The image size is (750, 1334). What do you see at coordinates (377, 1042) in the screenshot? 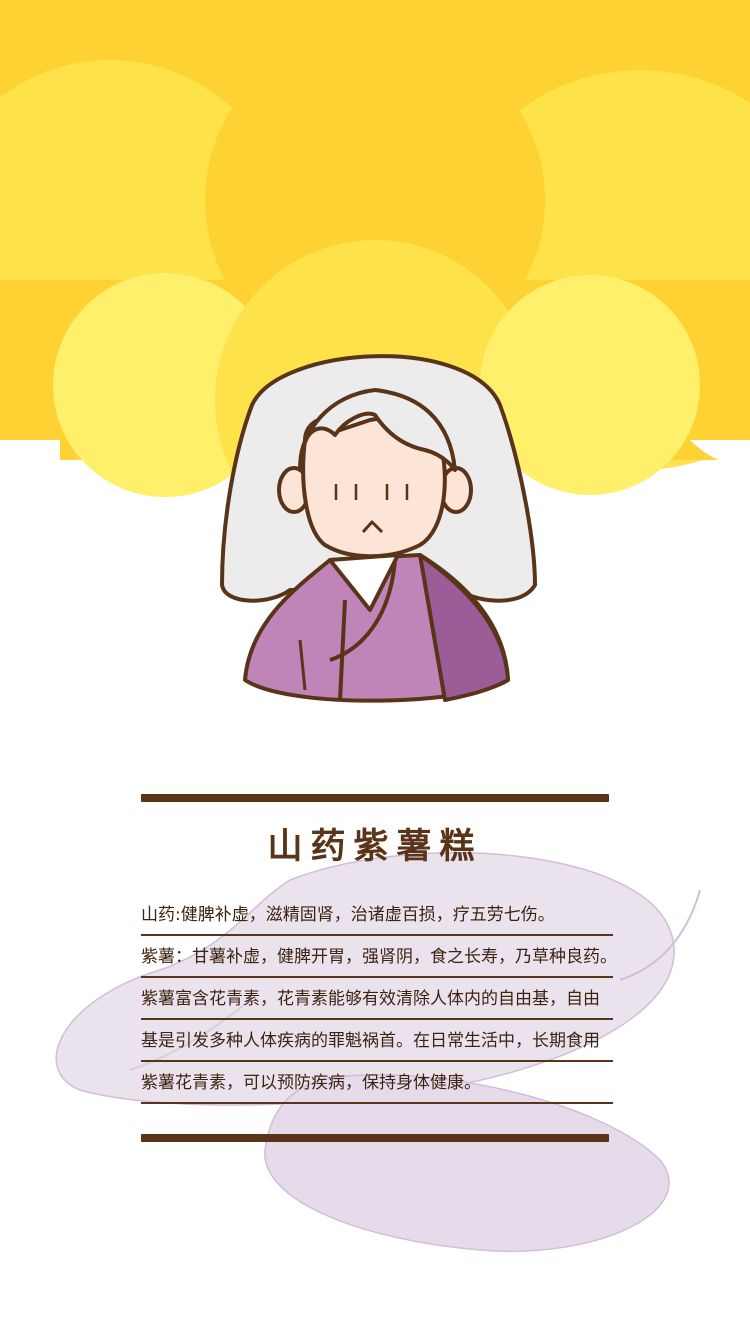
I see `text-line: 基是引发多种人体疾病的罪魁祸首。在日常生活中，长期食用` at bounding box center [377, 1042].